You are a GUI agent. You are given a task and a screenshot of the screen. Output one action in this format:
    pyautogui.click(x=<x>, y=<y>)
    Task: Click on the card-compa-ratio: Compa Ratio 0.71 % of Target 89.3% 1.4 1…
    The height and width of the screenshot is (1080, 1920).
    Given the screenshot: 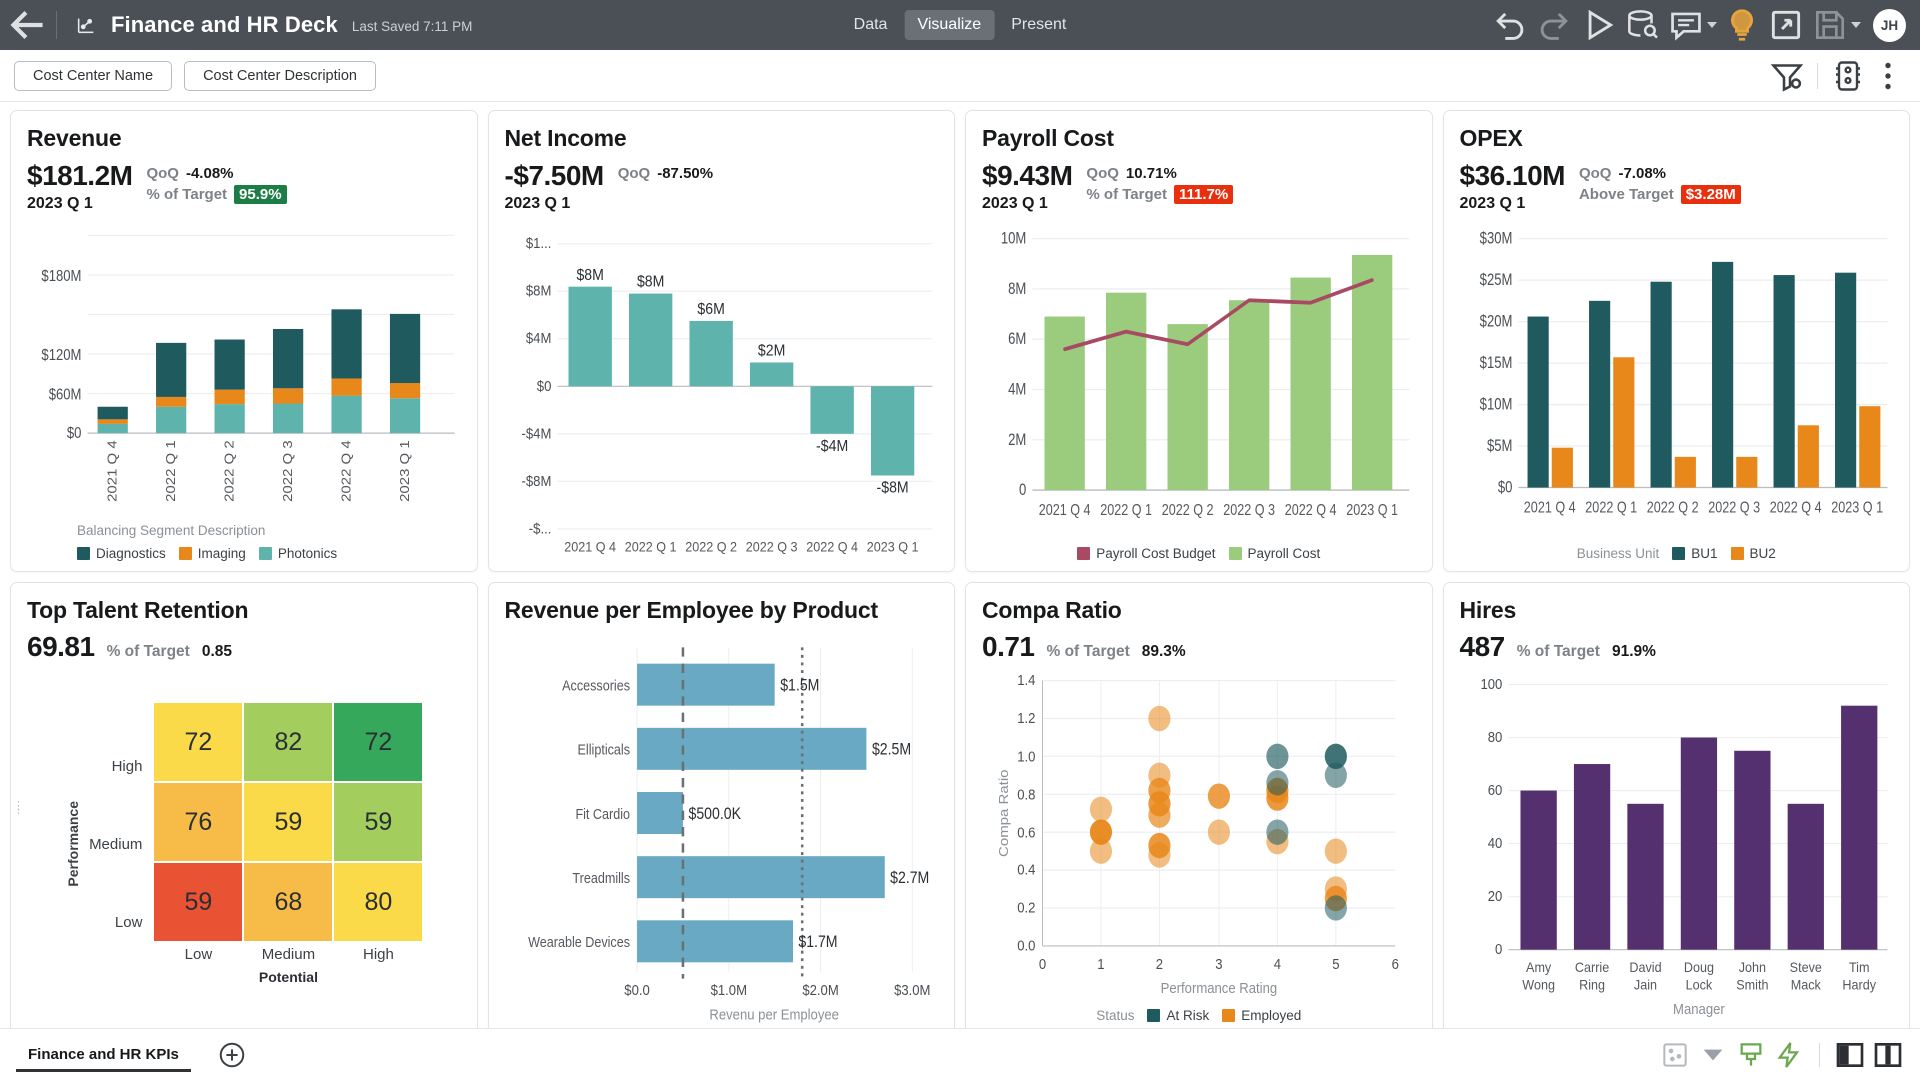 What is the action you would take?
    pyautogui.click(x=1199, y=808)
    